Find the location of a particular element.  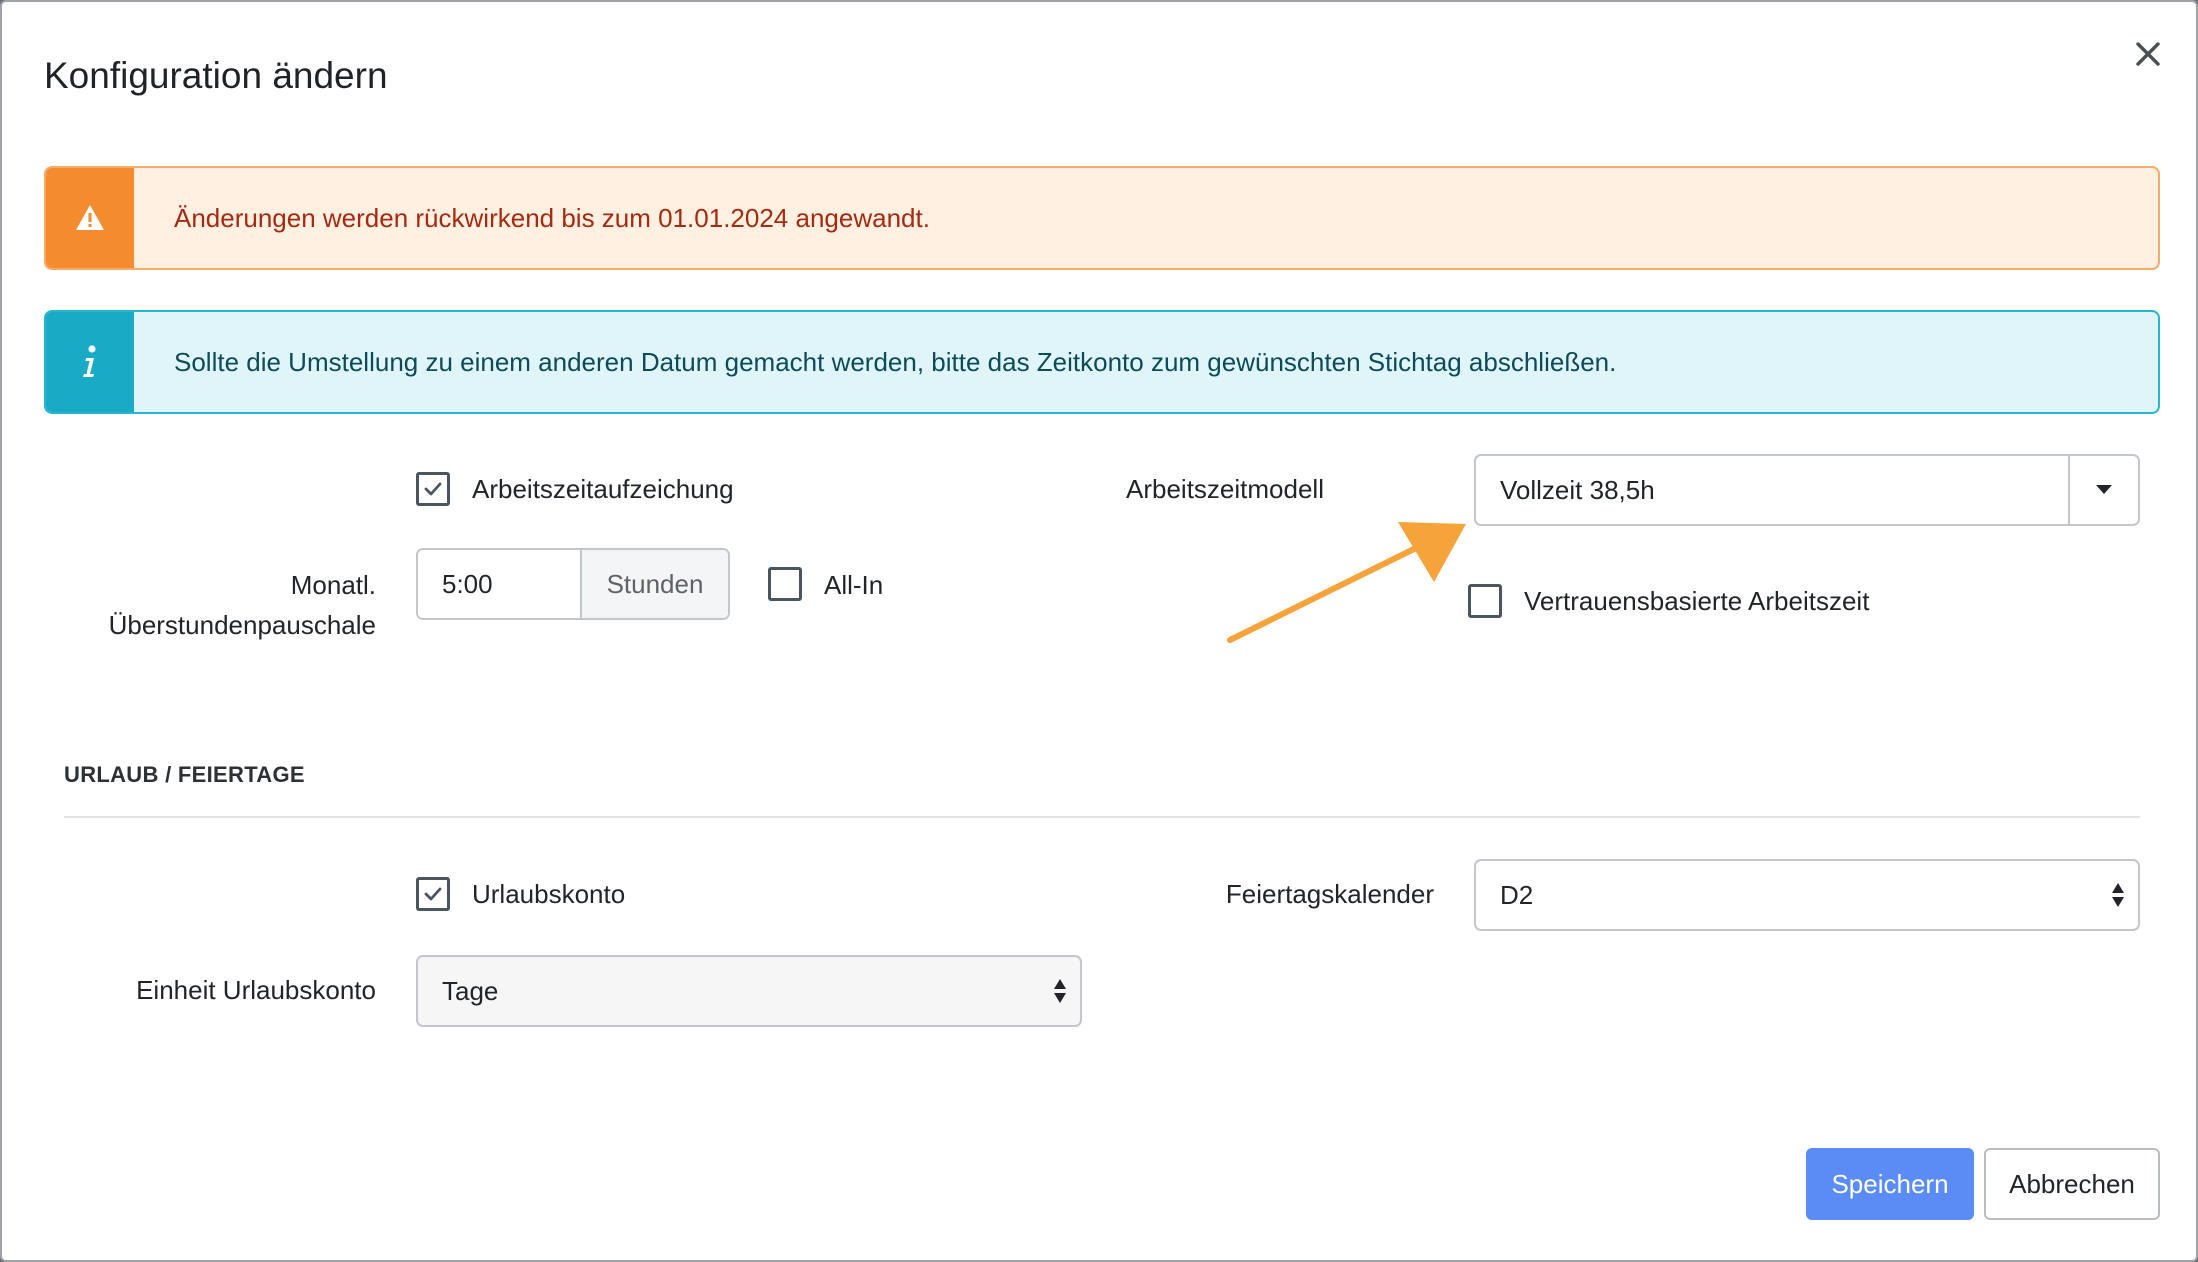

work-time-recording-checkbox is located at coordinates (433, 489).